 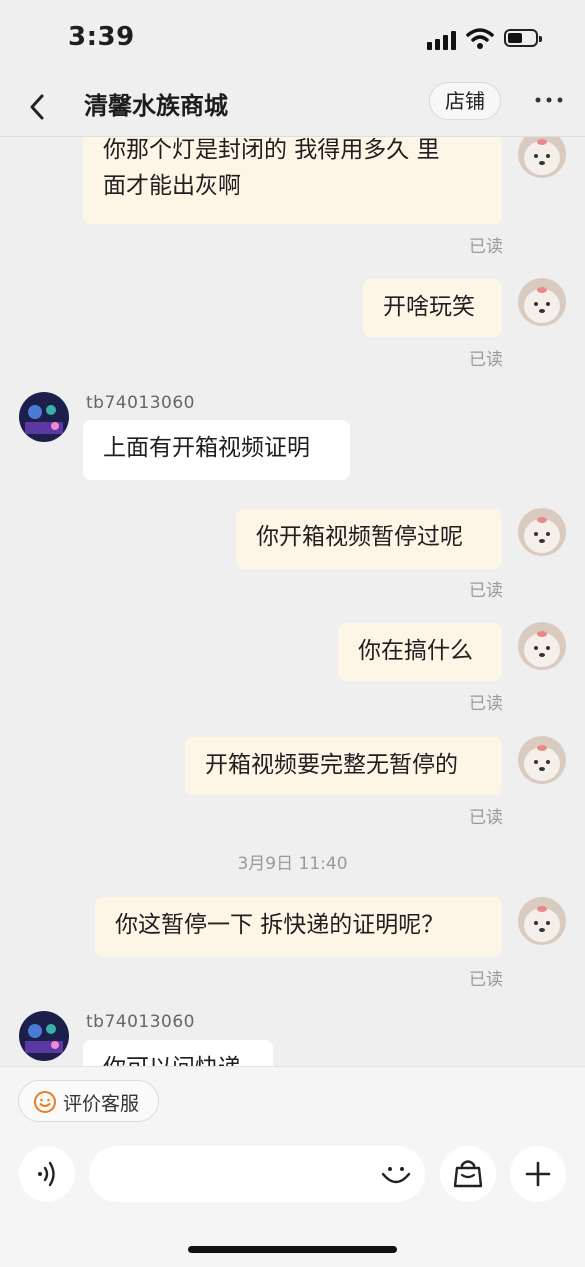 What do you see at coordinates (101, 37) in the screenshot?
I see `status-time: 3:39` at bounding box center [101, 37].